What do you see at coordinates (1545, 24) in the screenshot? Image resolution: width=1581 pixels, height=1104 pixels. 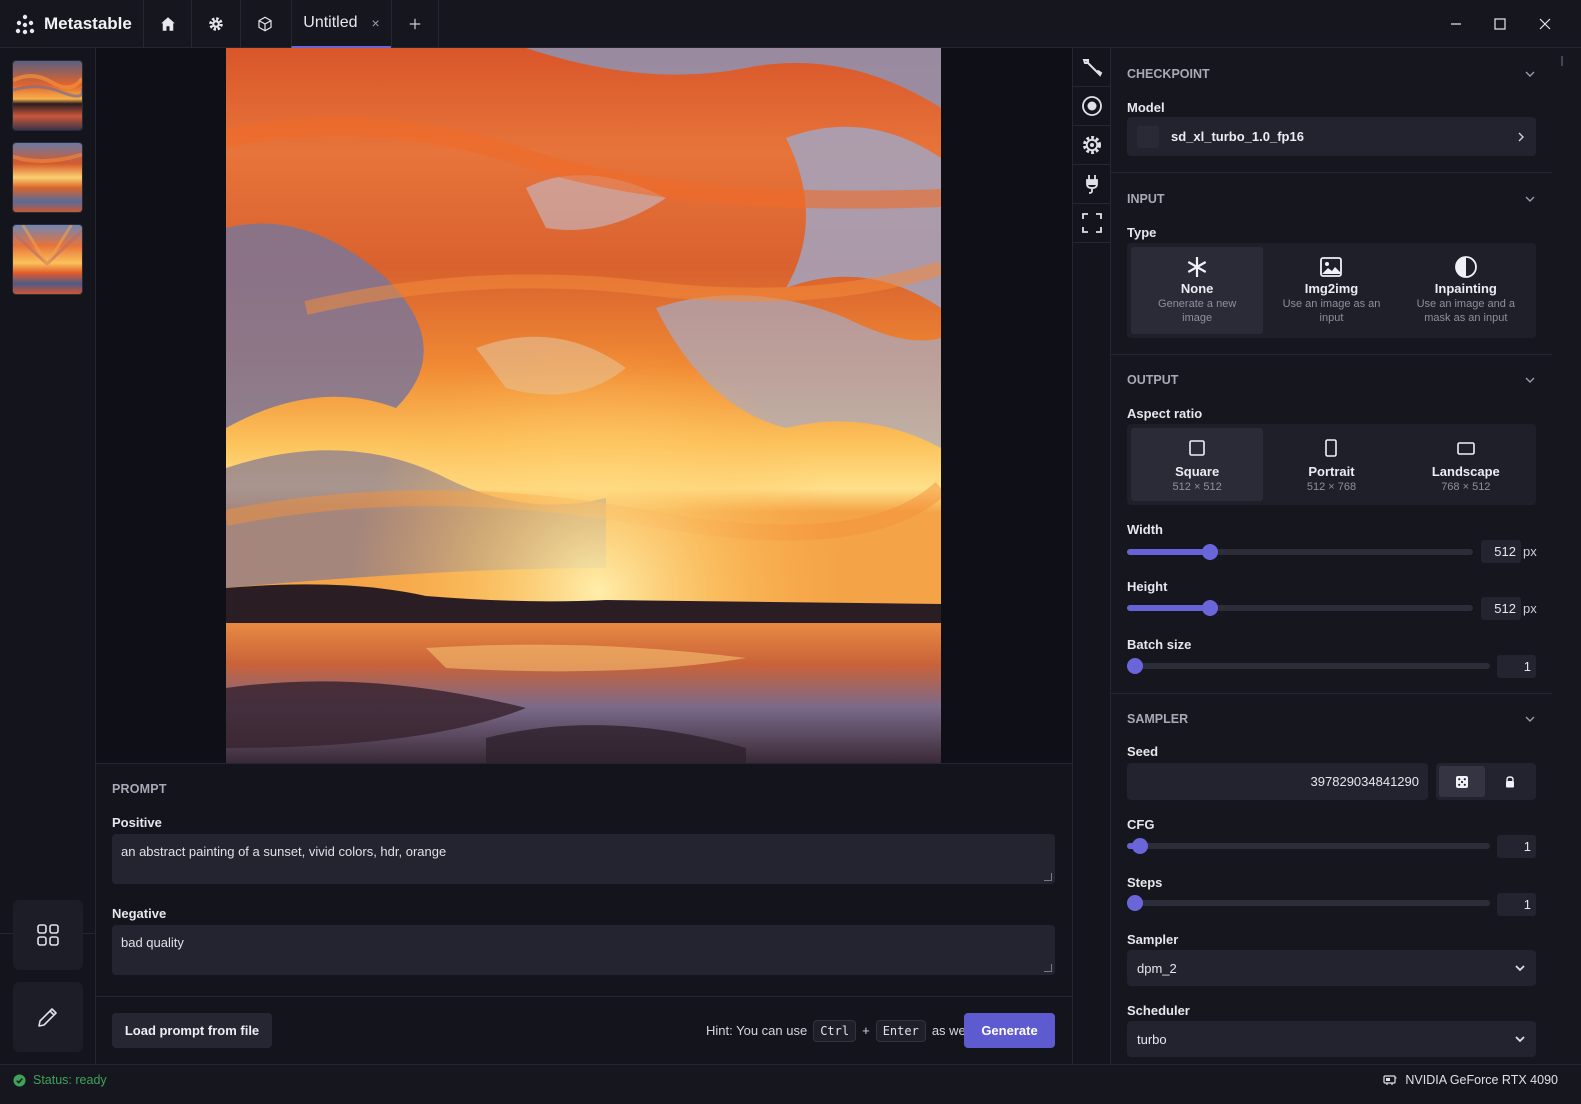 I see `close-window-button` at bounding box center [1545, 24].